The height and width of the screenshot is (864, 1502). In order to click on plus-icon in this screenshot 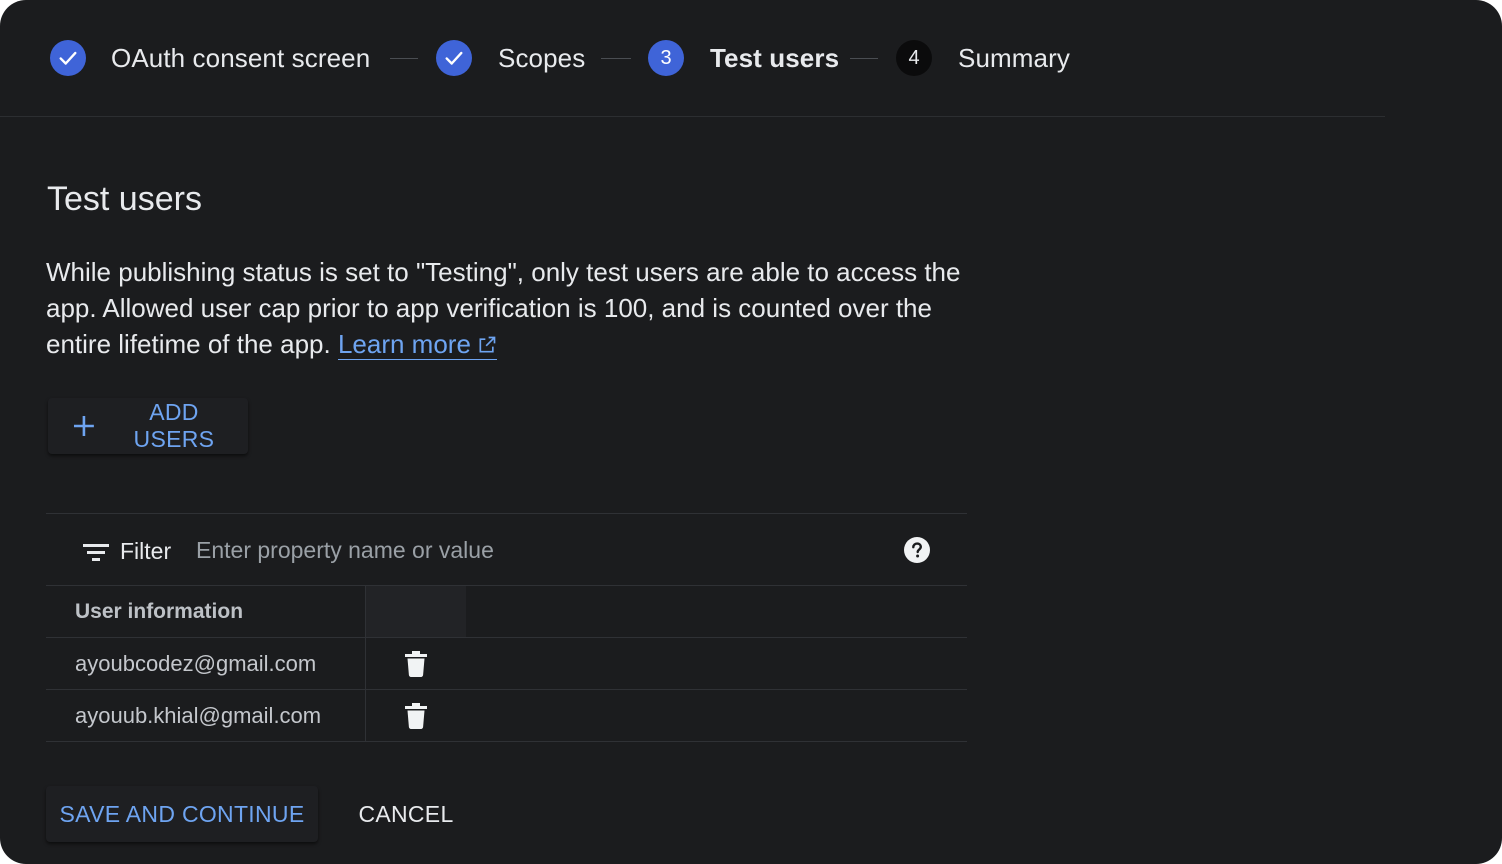, I will do `click(83, 426)`.